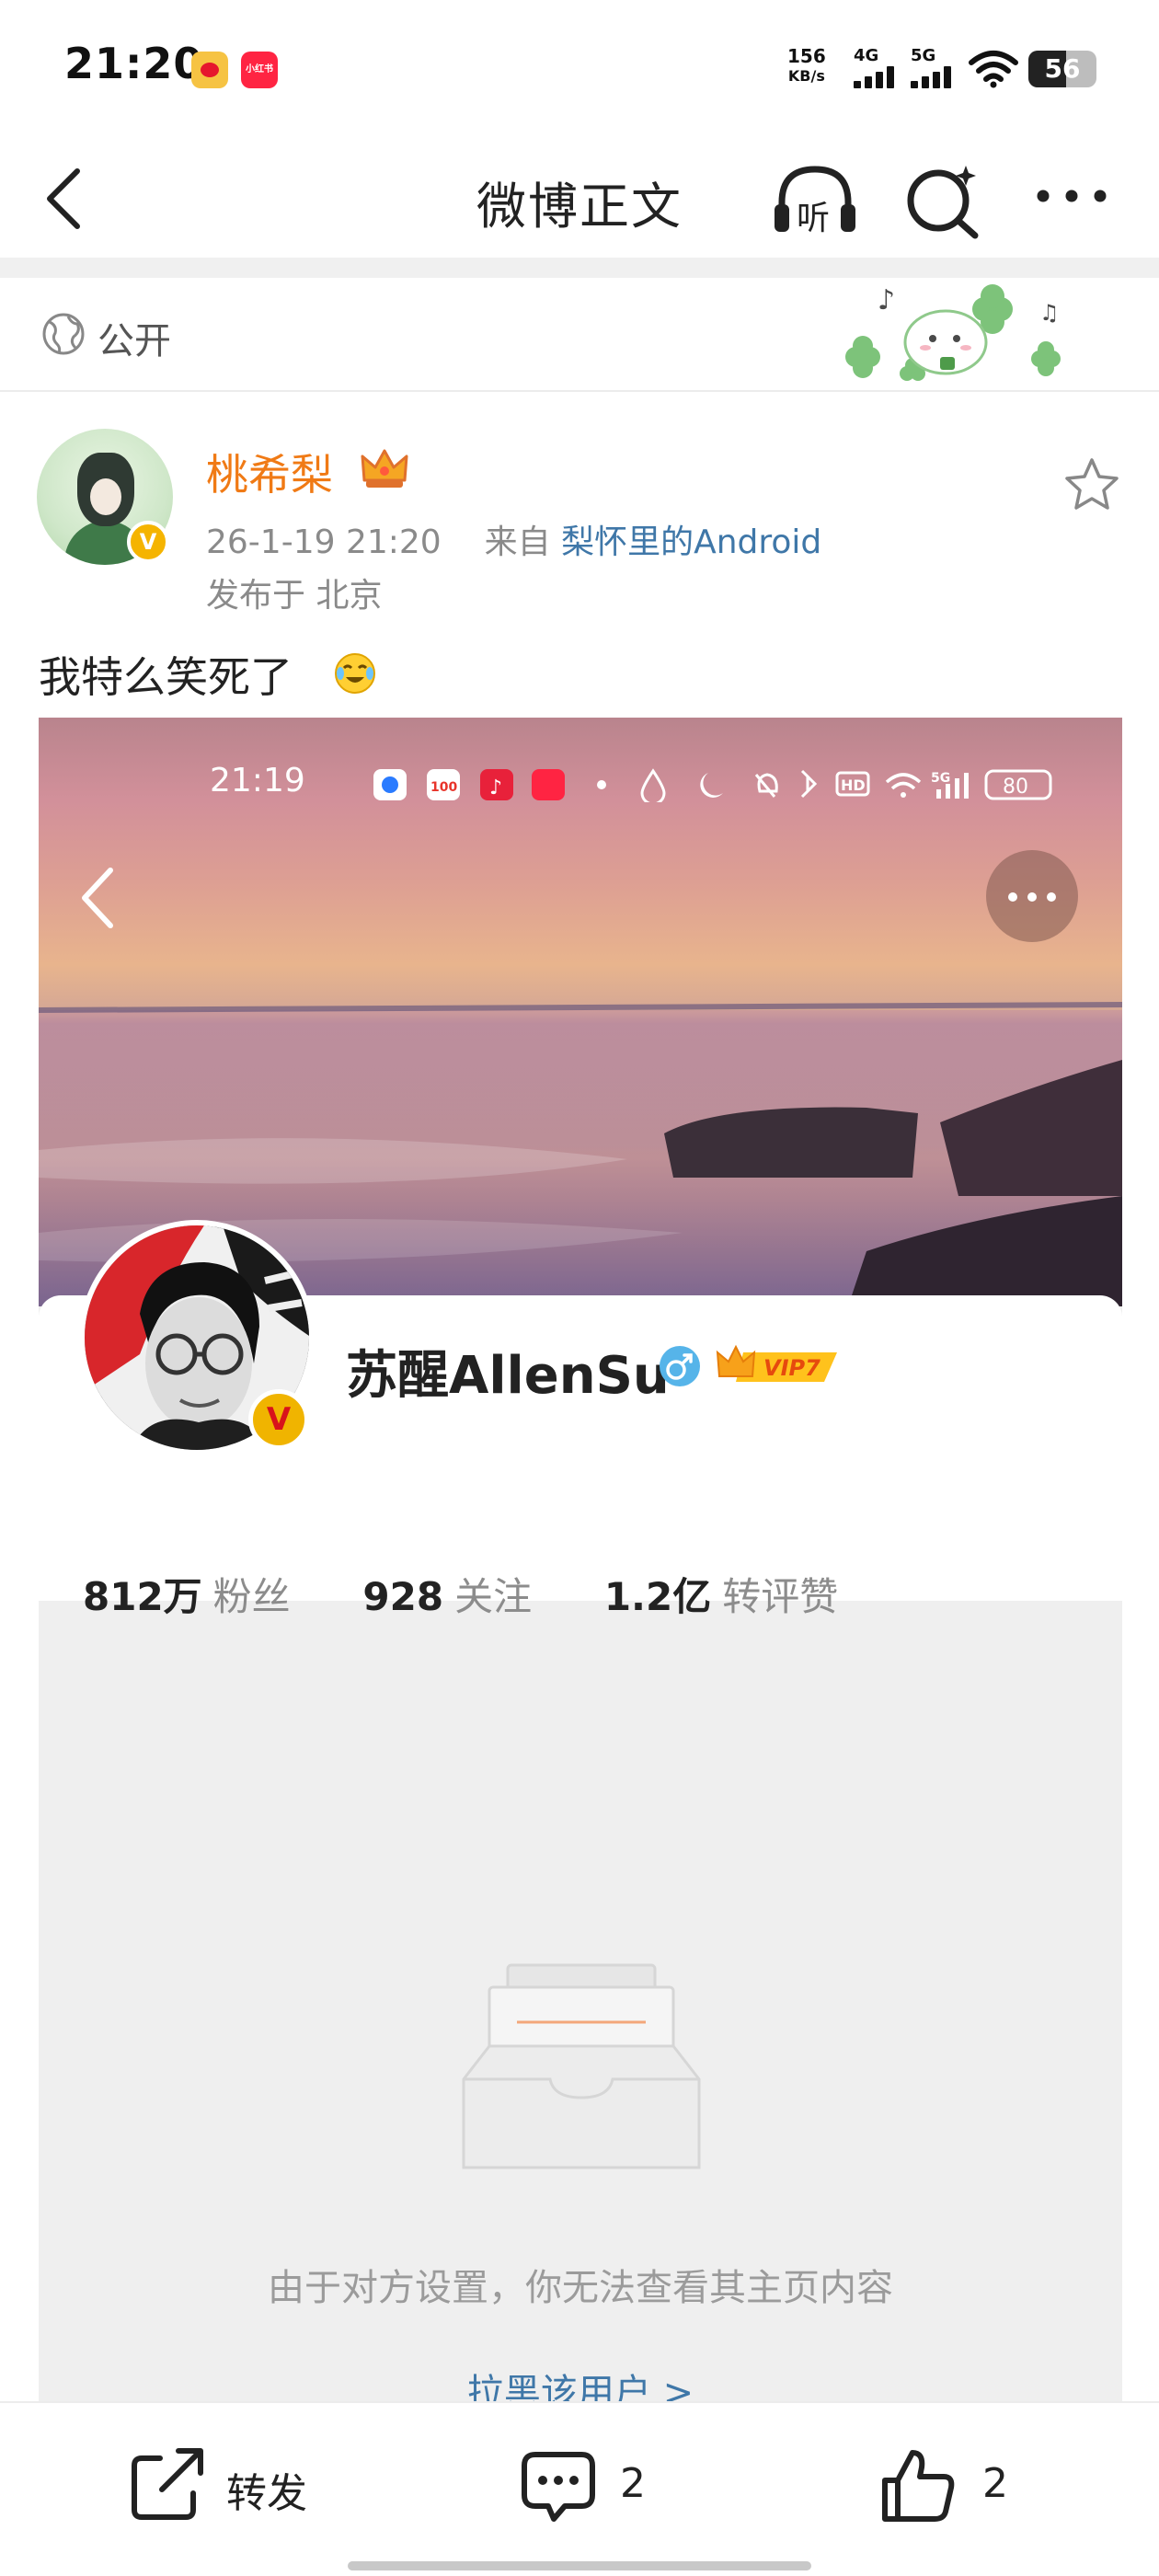 The height and width of the screenshot is (2576, 1159). Describe the element at coordinates (508, 1376) in the screenshot. I see `profile-name: 苏醒AllenSu` at that location.